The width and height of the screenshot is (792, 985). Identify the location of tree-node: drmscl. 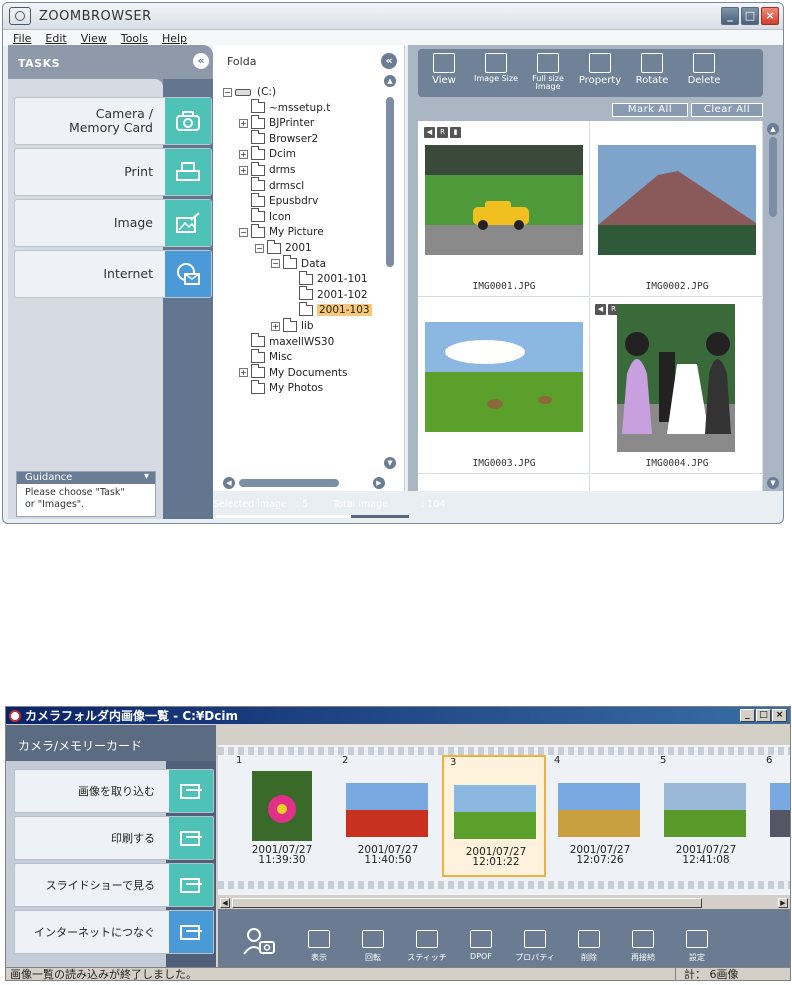
(271, 185).